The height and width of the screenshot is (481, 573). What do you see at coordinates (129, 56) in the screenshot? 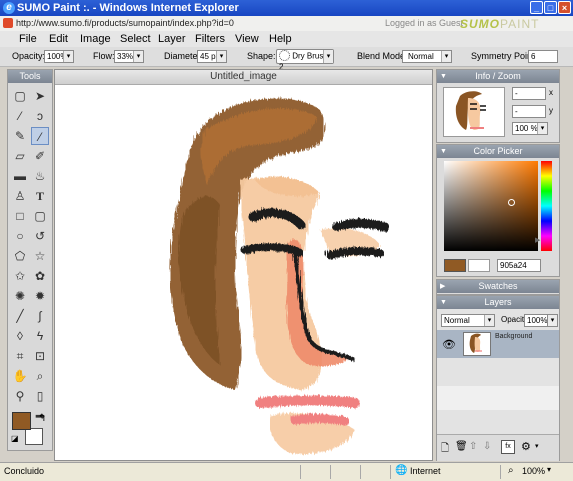
I see `flow-field: 33% ▾` at bounding box center [129, 56].